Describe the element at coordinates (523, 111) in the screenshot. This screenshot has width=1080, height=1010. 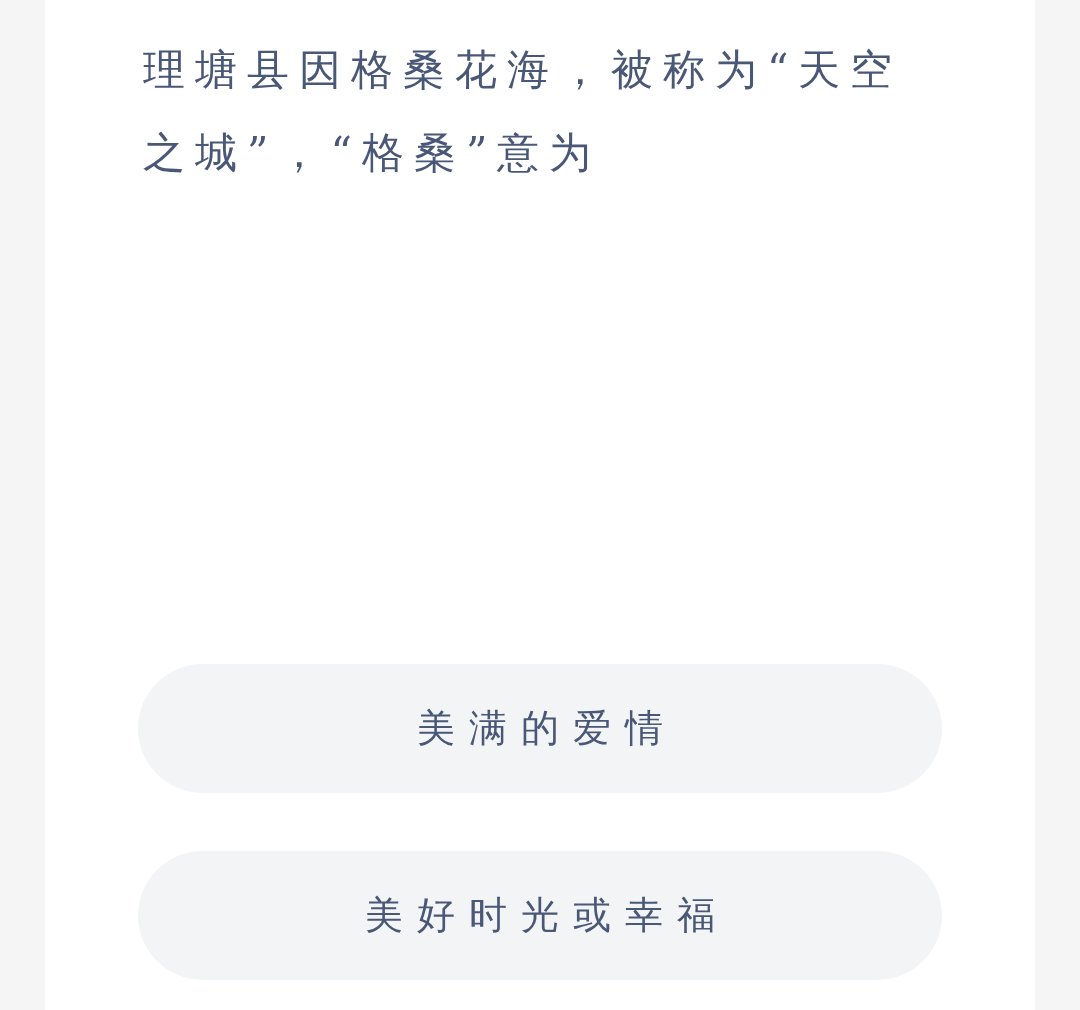
I see `question-text: 理塘县因格桑花海，被称为“天空之城”，“格桑”意为` at that location.